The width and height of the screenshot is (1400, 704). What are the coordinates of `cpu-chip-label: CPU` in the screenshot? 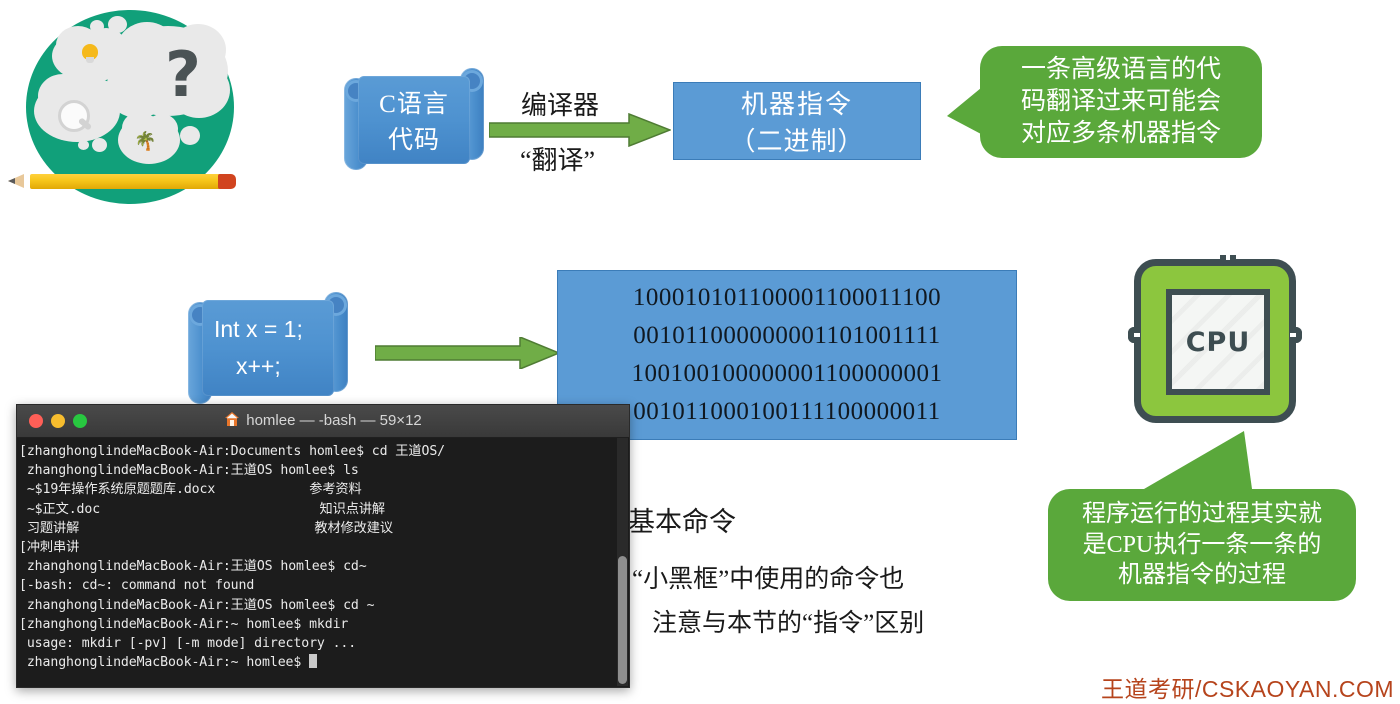 It's located at (1218, 342).